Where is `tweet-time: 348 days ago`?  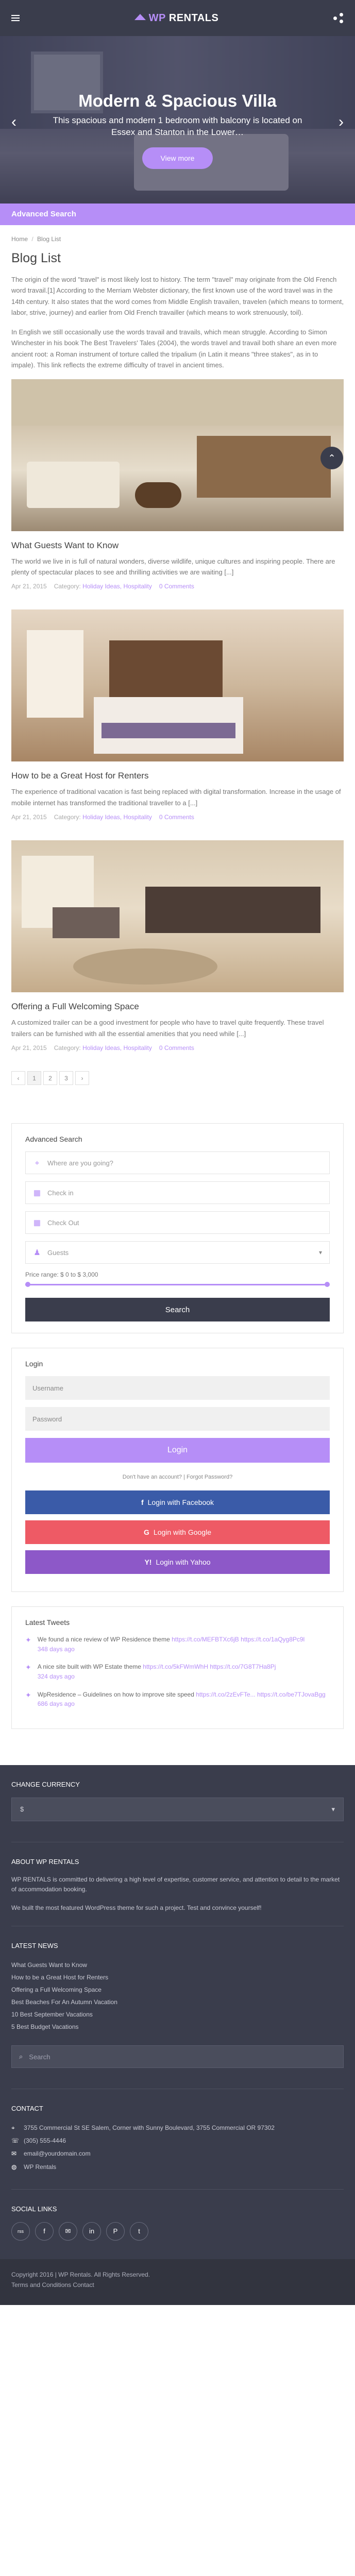
tweet-time: 348 days ago is located at coordinates (171, 1650).